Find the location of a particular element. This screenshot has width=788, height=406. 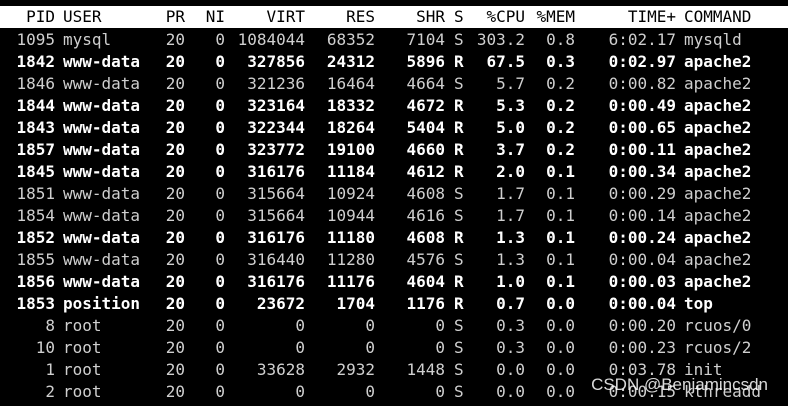

cell-cpu-percent: 0.7 is located at coordinates (510, 303).